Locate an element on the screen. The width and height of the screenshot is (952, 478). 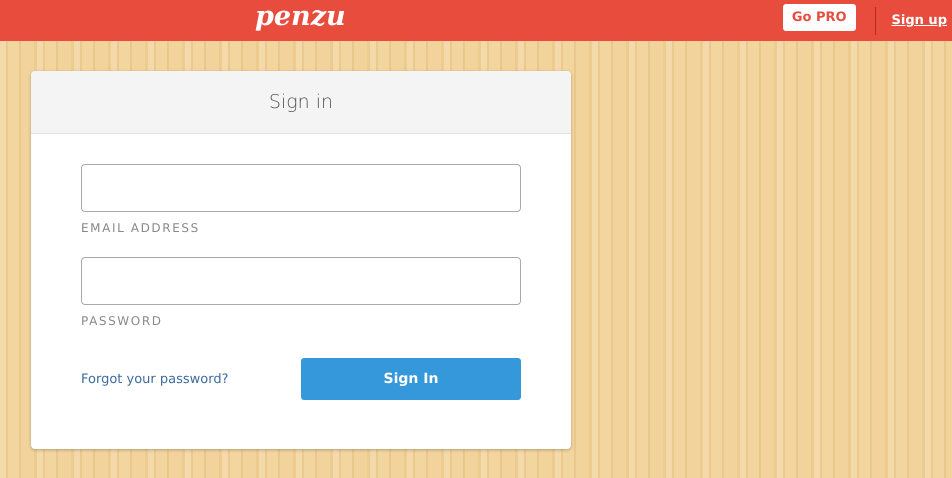
sign-up-link: Sign up is located at coordinates (919, 20).